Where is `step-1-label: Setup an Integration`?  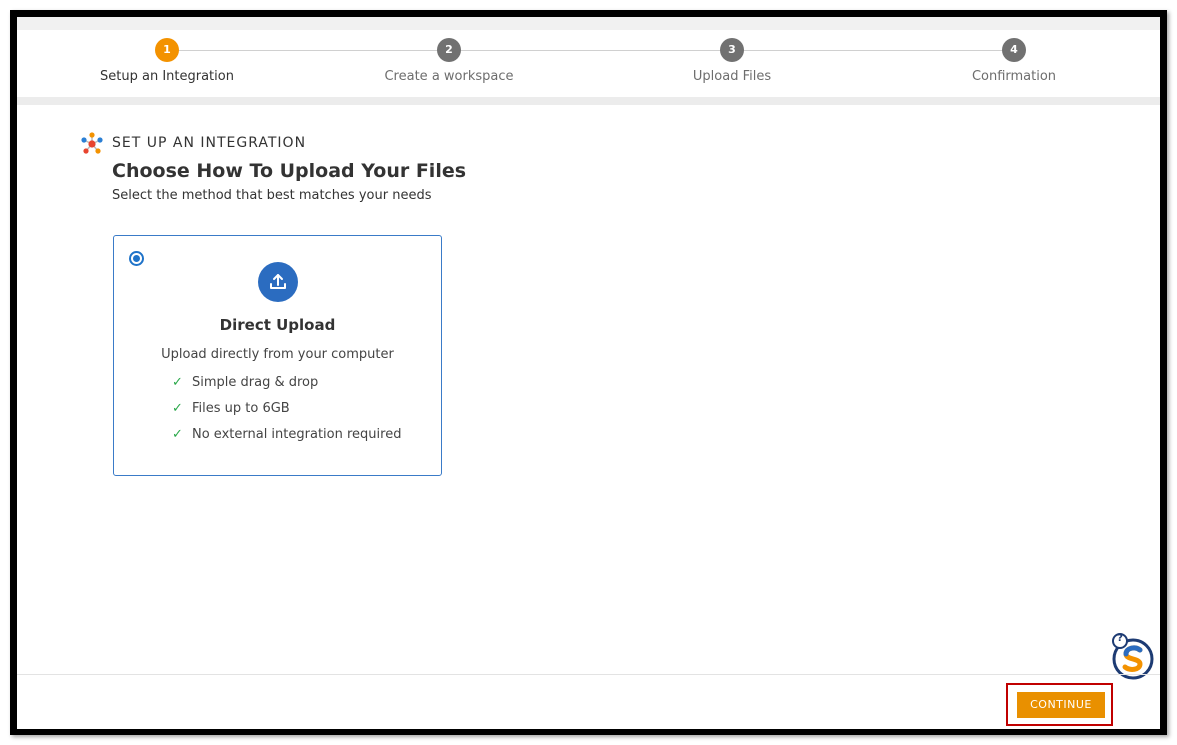
step-1-label: Setup an Integration is located at coordinates (167, 76).